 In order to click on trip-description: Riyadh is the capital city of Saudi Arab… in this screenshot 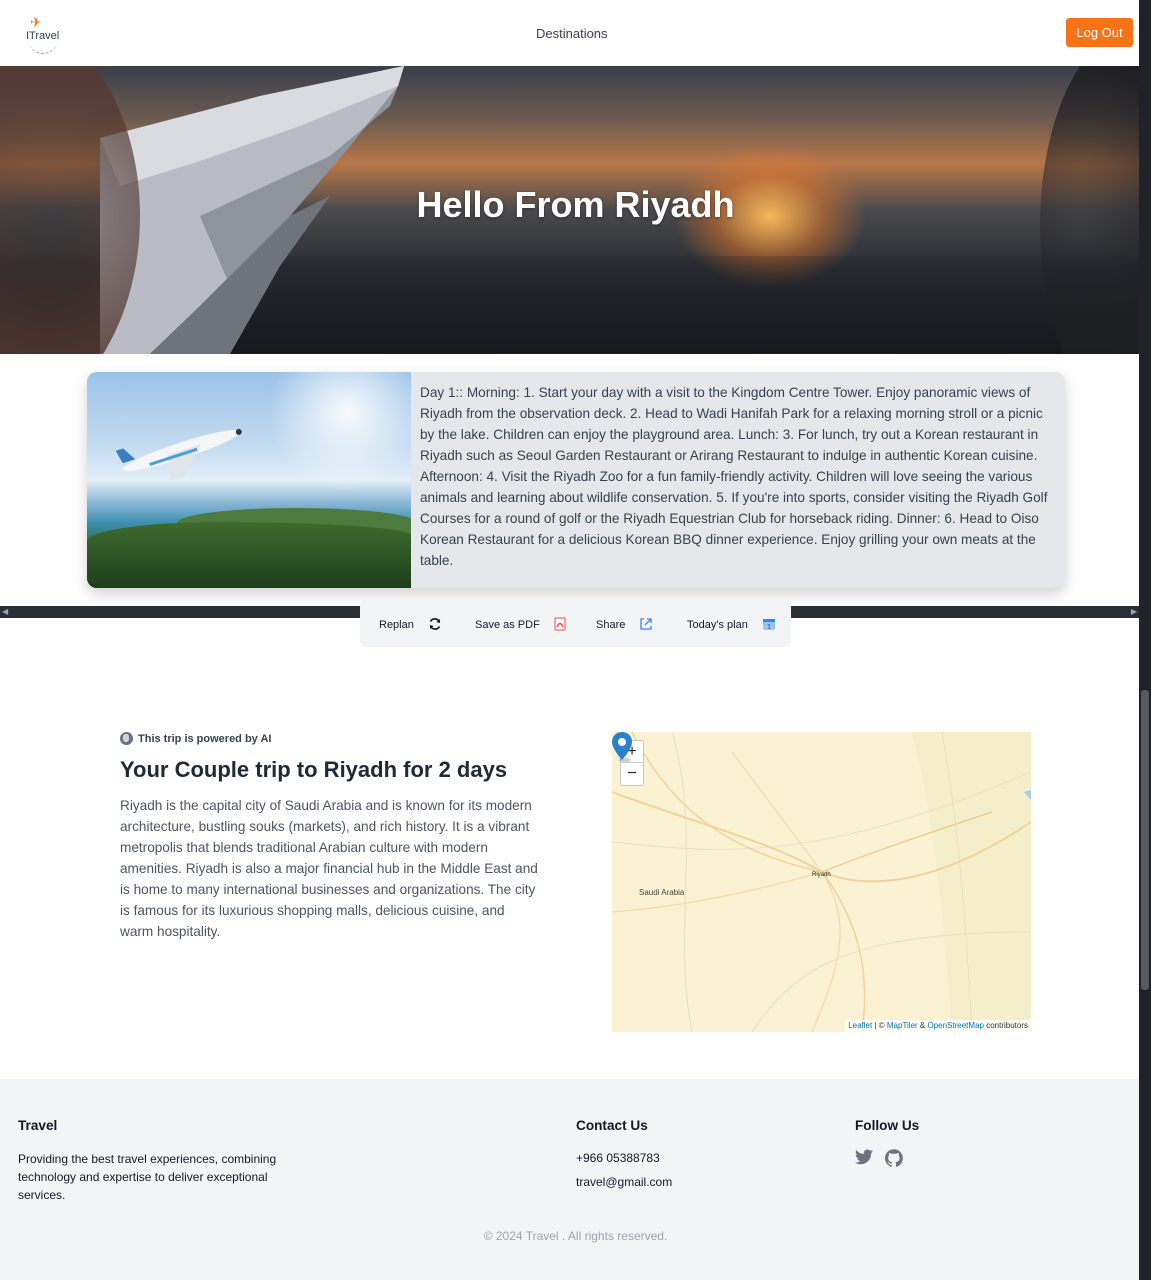, I will do `click(329, 868)`.